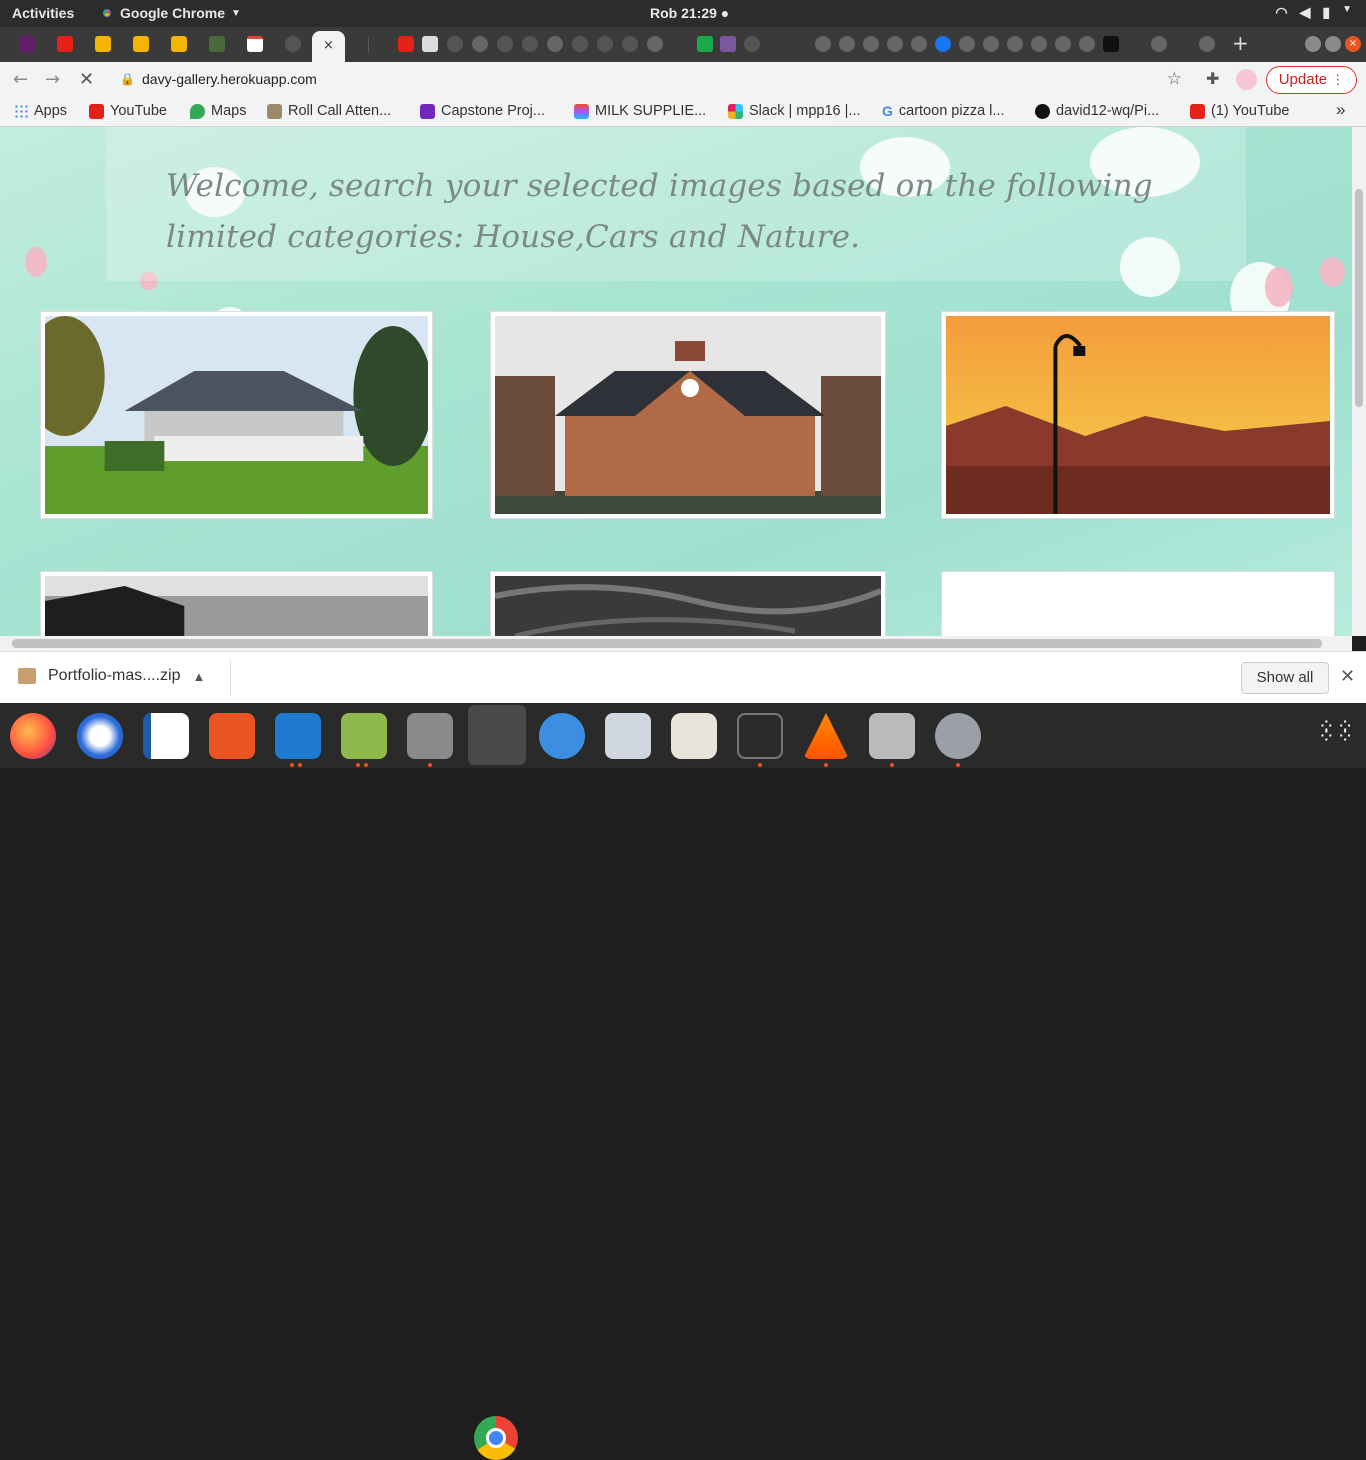 This screenshot has width=1366, height=1460. I want to click on extensions-icon: ✚, so click(1212, 78).